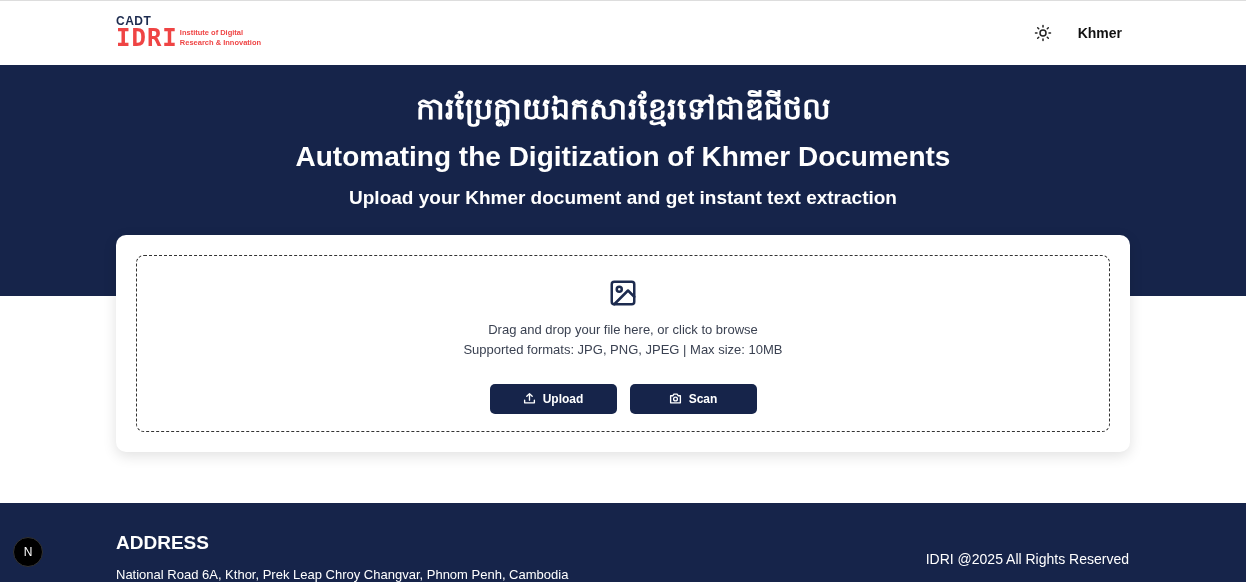 Image resolution: width=1246 pixels, height=582 pixels. I want to click on theme-toggle-button, so click(1042, 32).